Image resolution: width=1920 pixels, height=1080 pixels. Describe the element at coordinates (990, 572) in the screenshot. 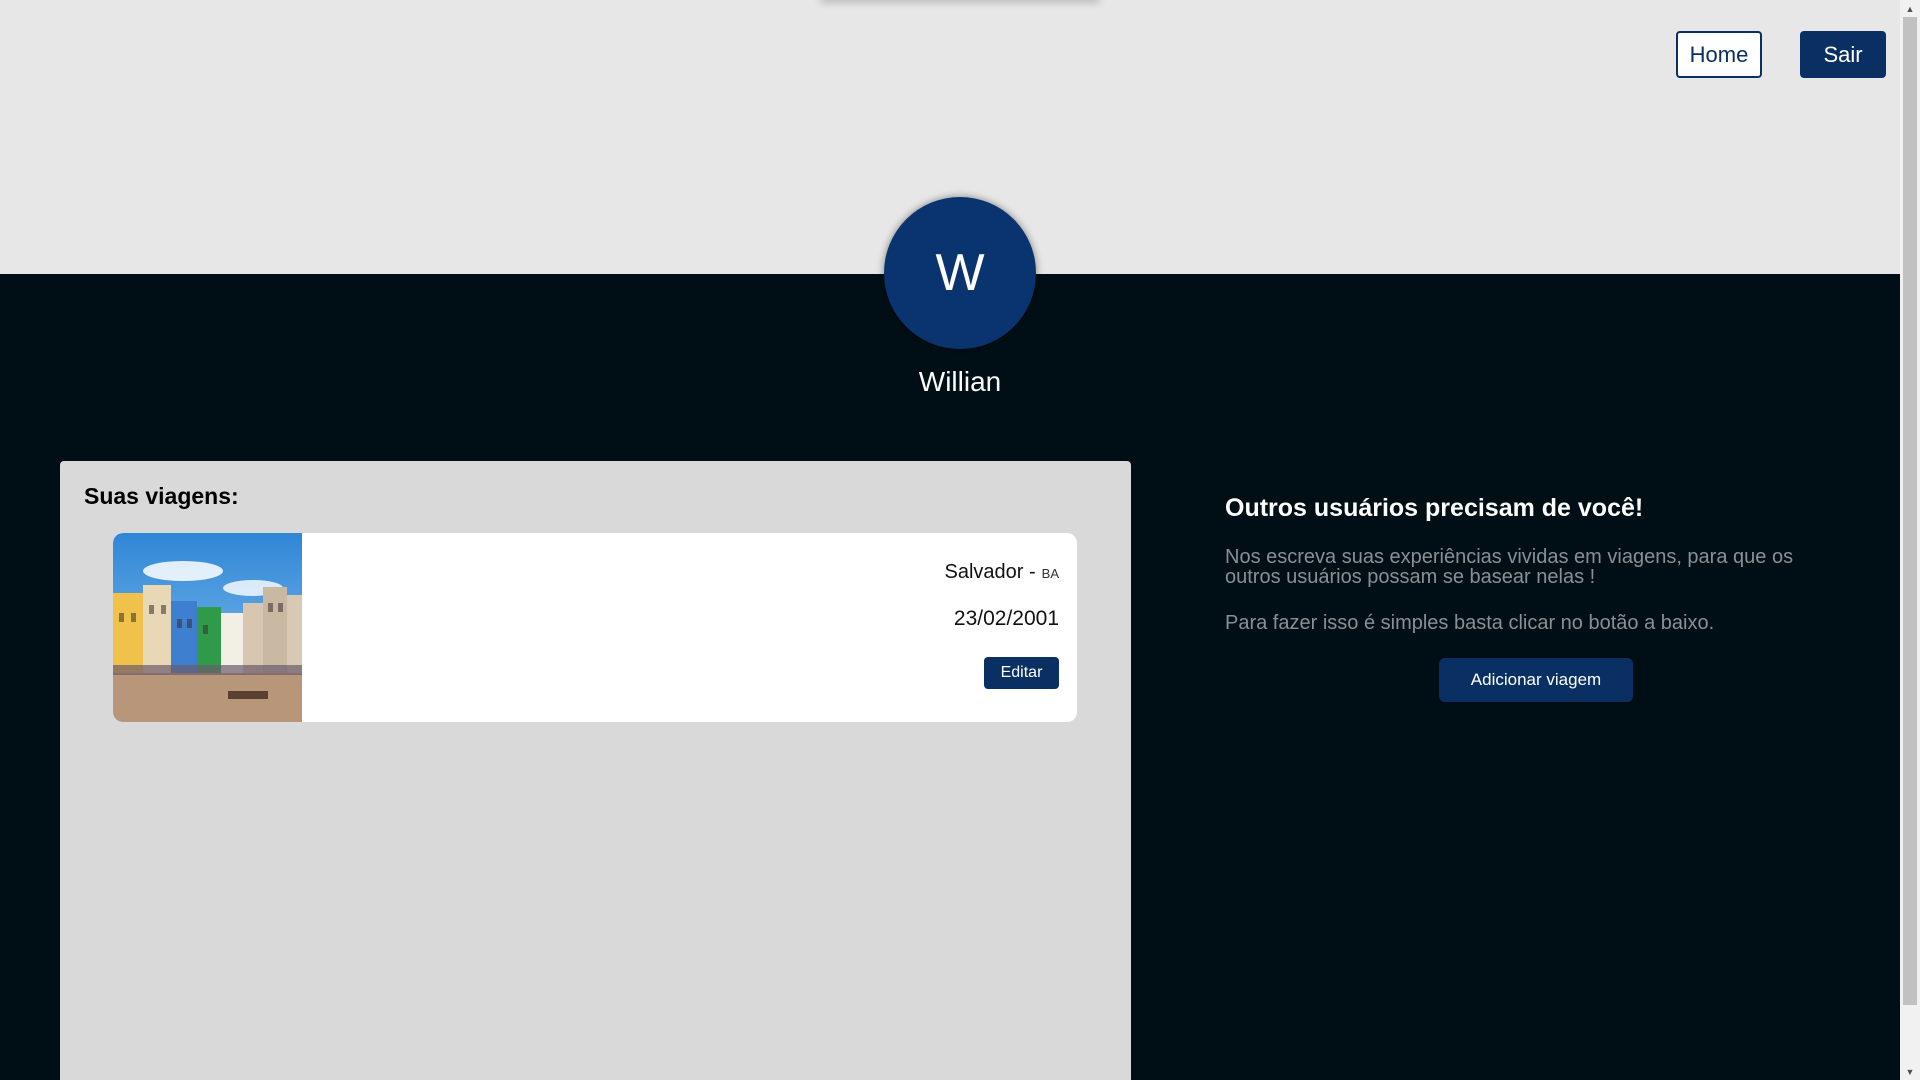

I see `trip-city: Salvador -` at that location.